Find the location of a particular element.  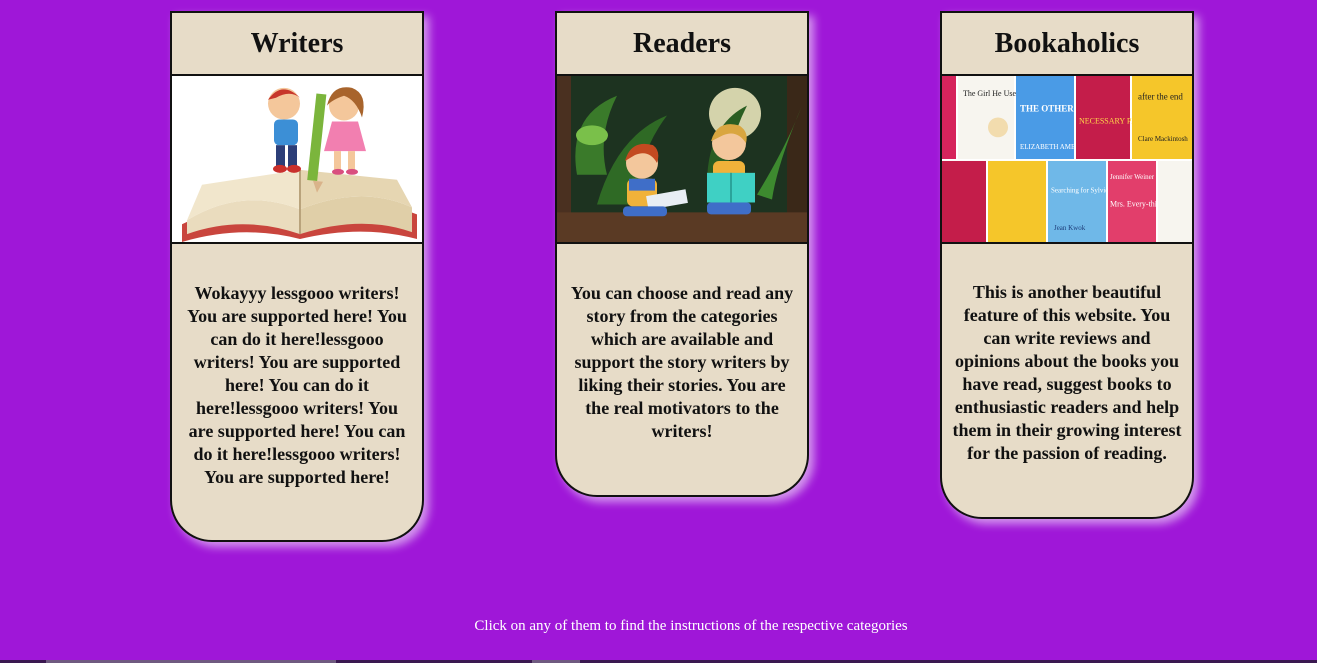

cover-after-the-end: after the end is located at coordinates (1160, 97).